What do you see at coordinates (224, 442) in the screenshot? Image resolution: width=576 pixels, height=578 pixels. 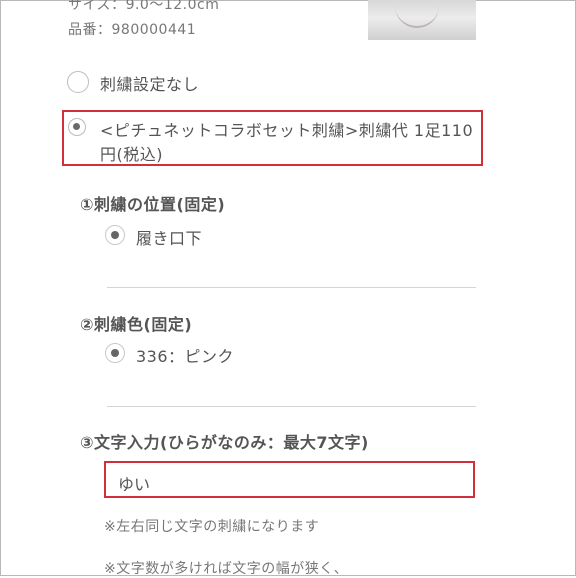 I see `section-text-title: ③文字入力(ひらがなのみ：最大7文字)` at bounding box center [224, 442].